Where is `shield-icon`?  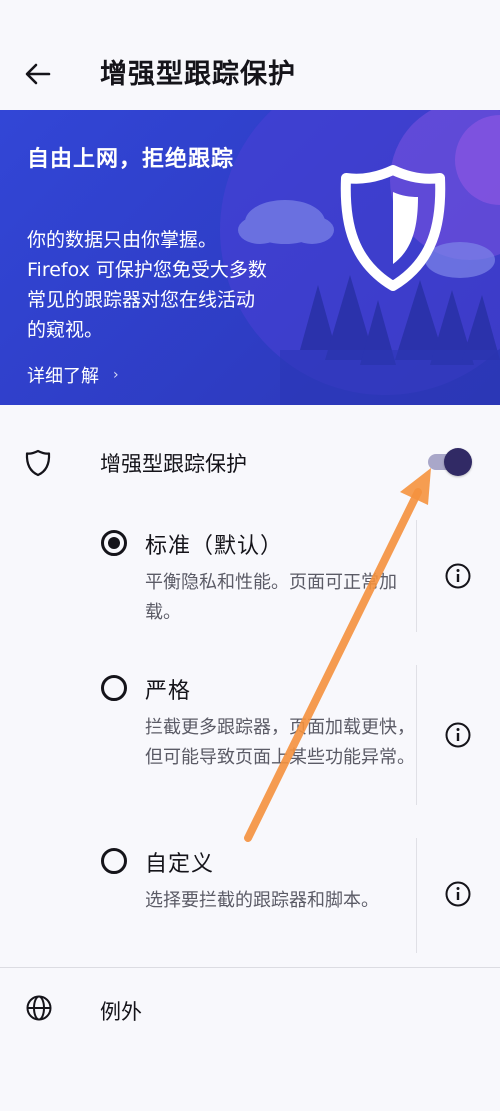 shield-icon is located at coordinates (393, 228).